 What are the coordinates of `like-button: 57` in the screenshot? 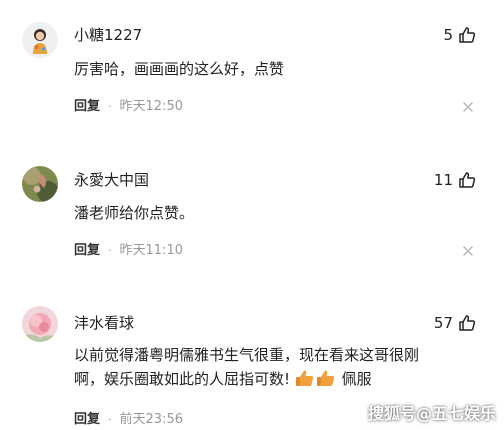 It's located at (455, 323).